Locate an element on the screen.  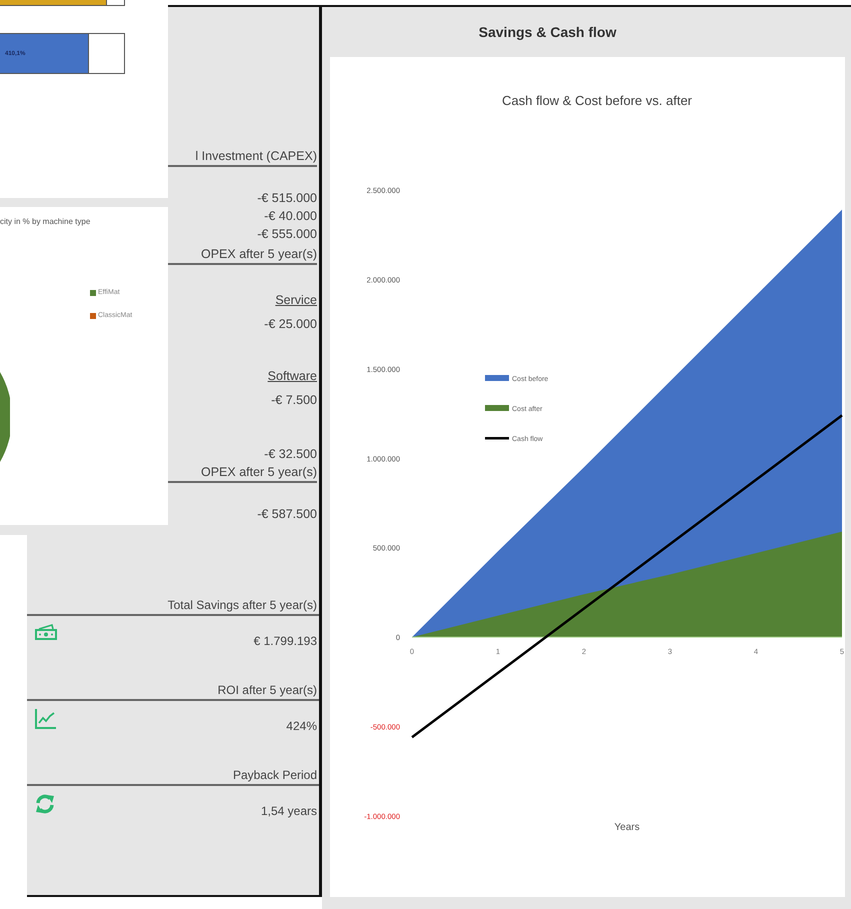
kpi-value: 1,54 years is located at coordinates (288, 811).